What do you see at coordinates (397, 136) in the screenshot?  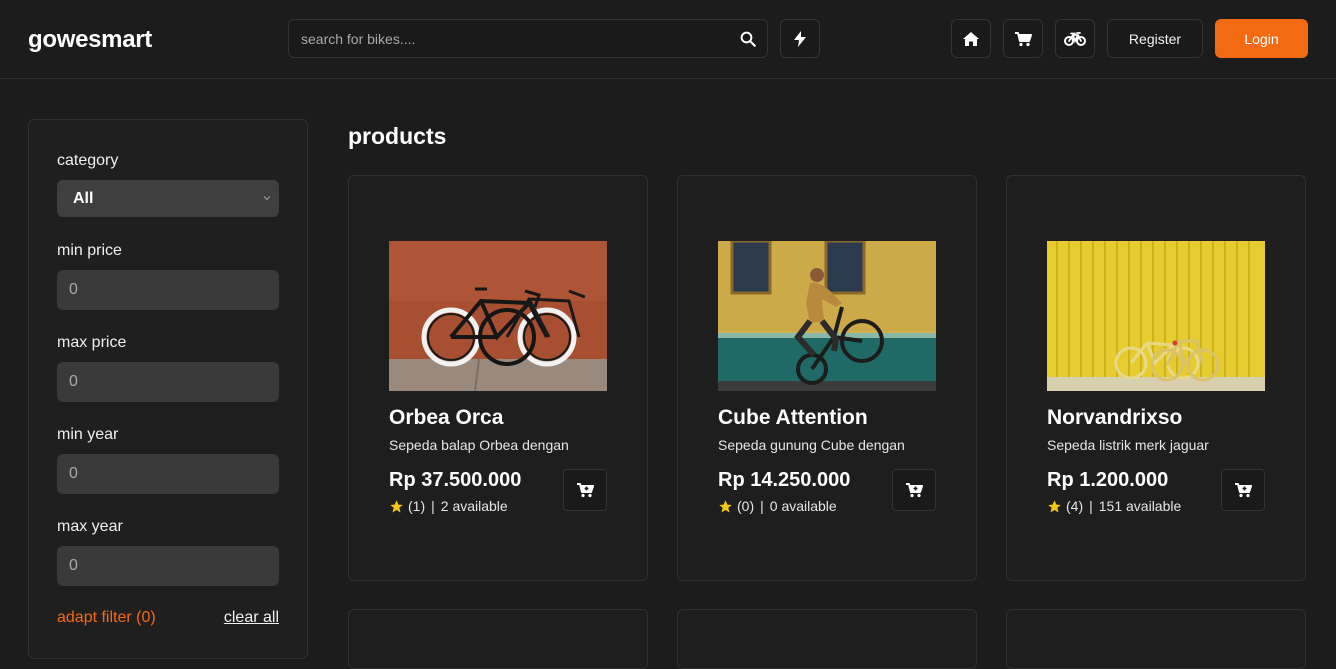 I see `page-title: products` at bounding box center [397, 136].